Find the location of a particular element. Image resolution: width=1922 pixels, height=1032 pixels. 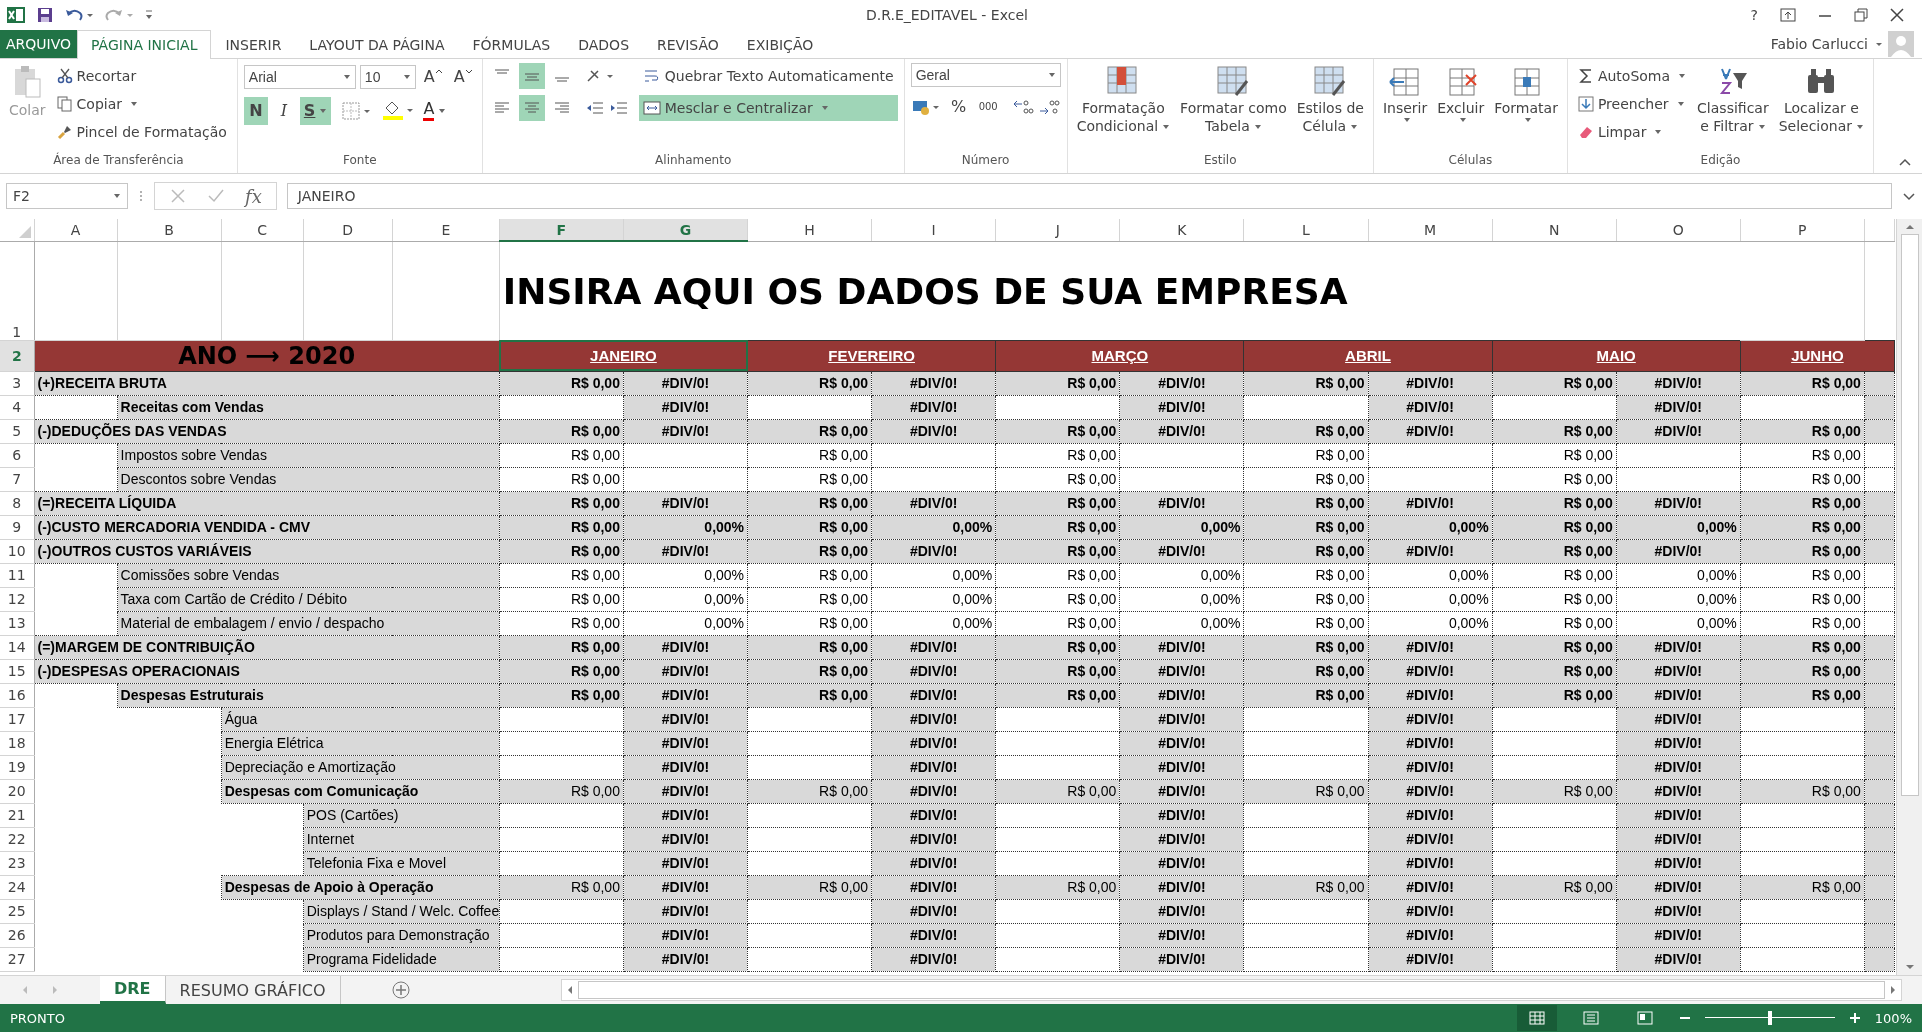

column-header: G is located at coordinates (685, 230).